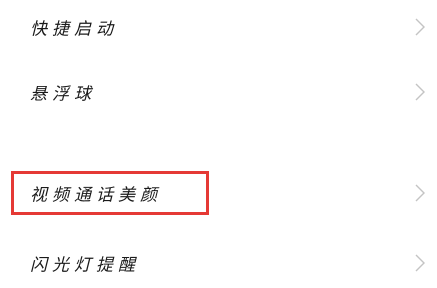 The image size is (437, 288). I want to click on settings-item-label: 闪光灯提醒, so click(85, 265).